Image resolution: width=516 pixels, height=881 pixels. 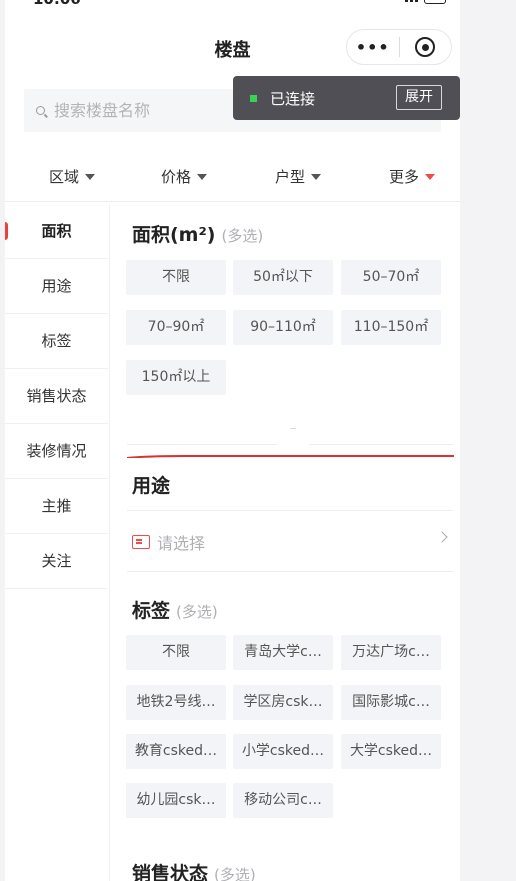 What do you see at coordinates (176, 277) in the screenshot?
I see `area-option: 不限` at bounding box center [176, 277].